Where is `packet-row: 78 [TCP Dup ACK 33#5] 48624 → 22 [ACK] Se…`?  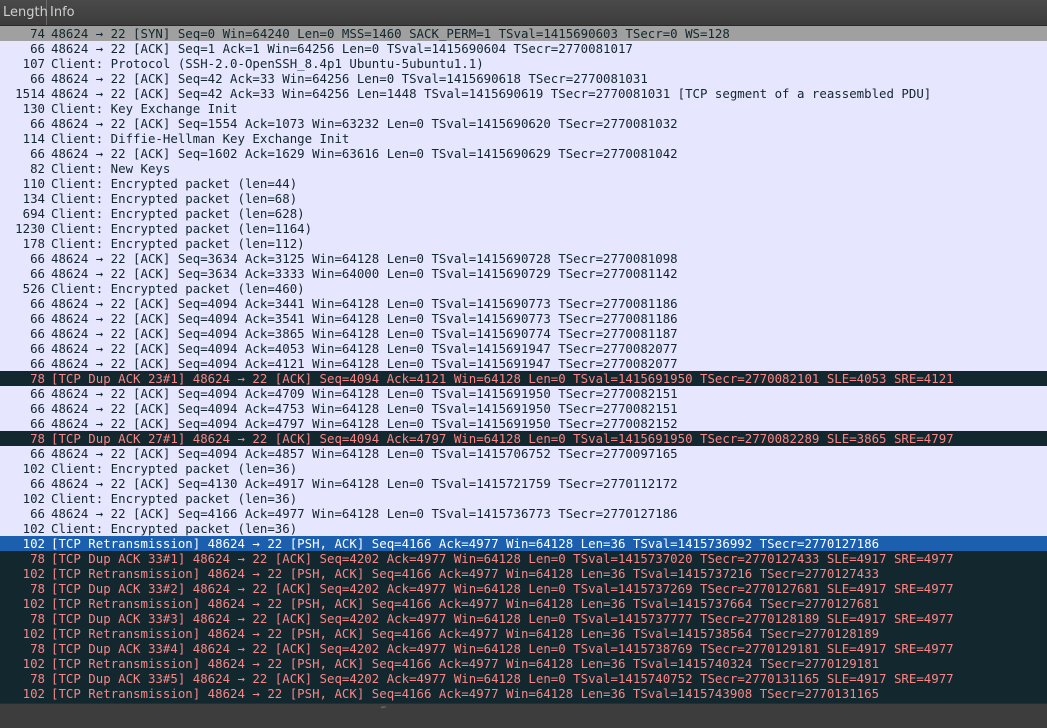
packet-row: 78 [TCP Dup ACK 33#5] 48624 → 22 [ACK] Se… is located at coordinates (523, 678).